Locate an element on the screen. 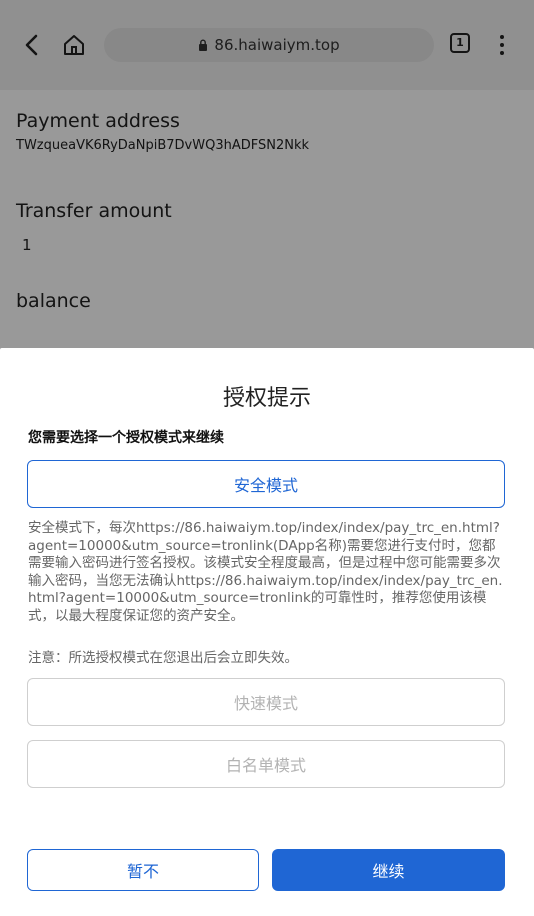 This screenshot has height=916, width=534. secure-mode-button: 安全模式 is located at coordinates (266, 484).